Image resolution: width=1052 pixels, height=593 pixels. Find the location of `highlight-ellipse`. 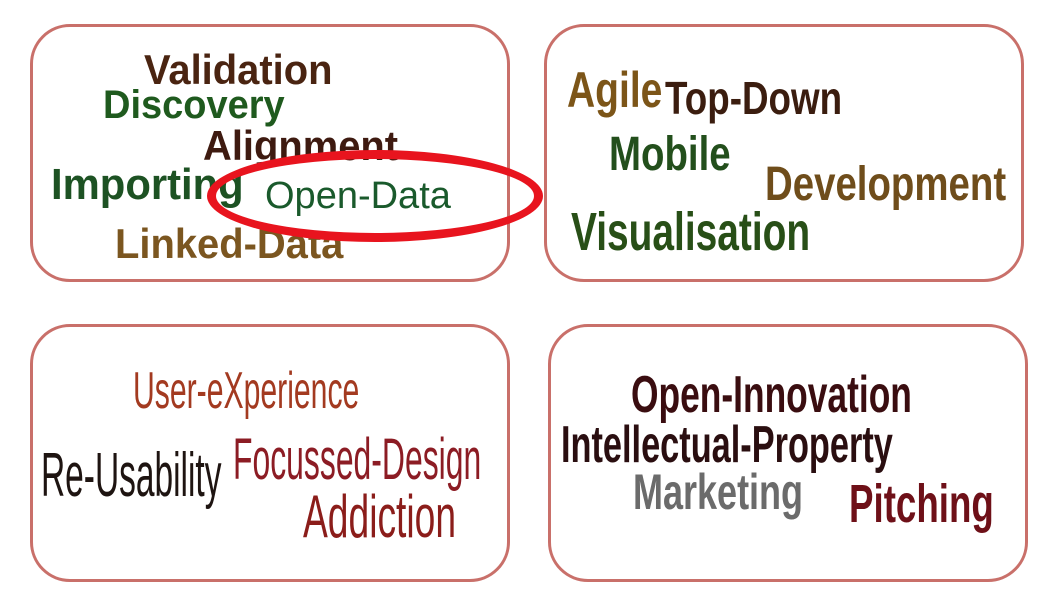

highlight-ellipse is located at coordinates (375, 196).